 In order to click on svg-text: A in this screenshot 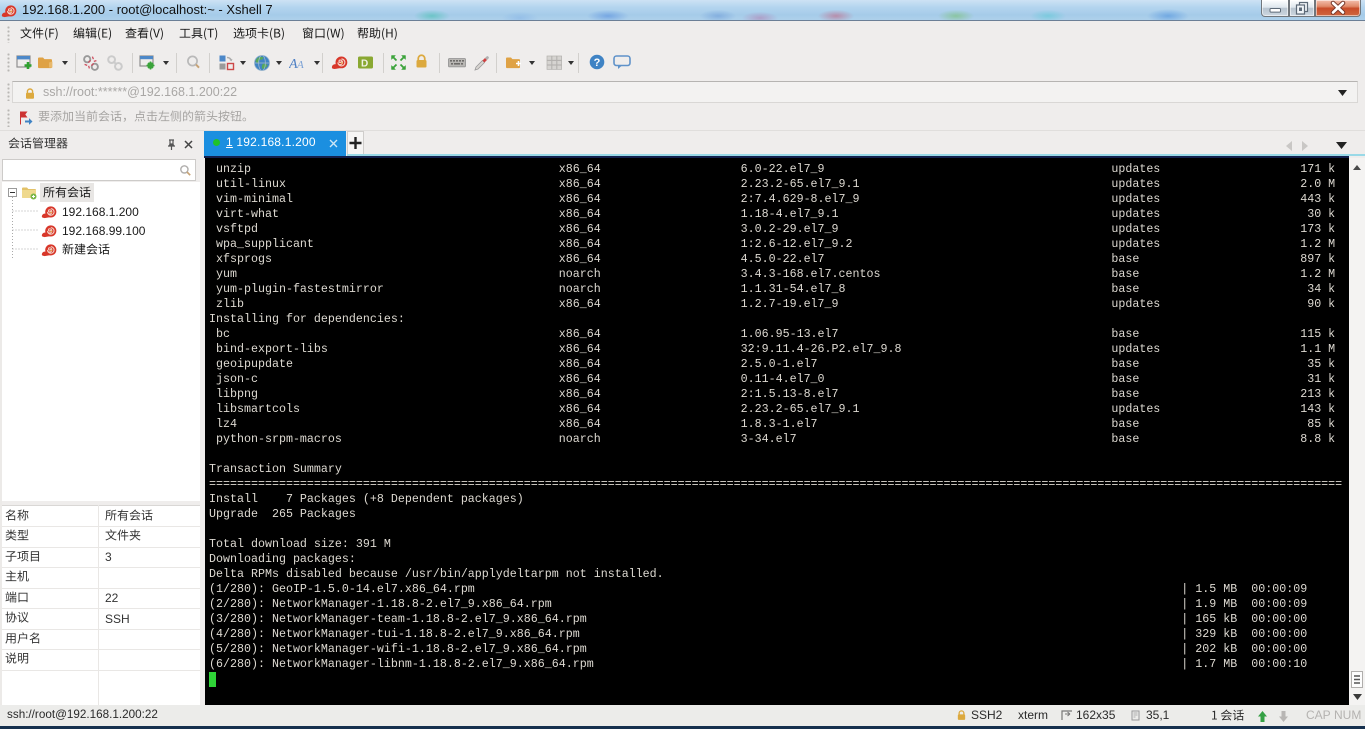, I will do `click(300, 65)`.